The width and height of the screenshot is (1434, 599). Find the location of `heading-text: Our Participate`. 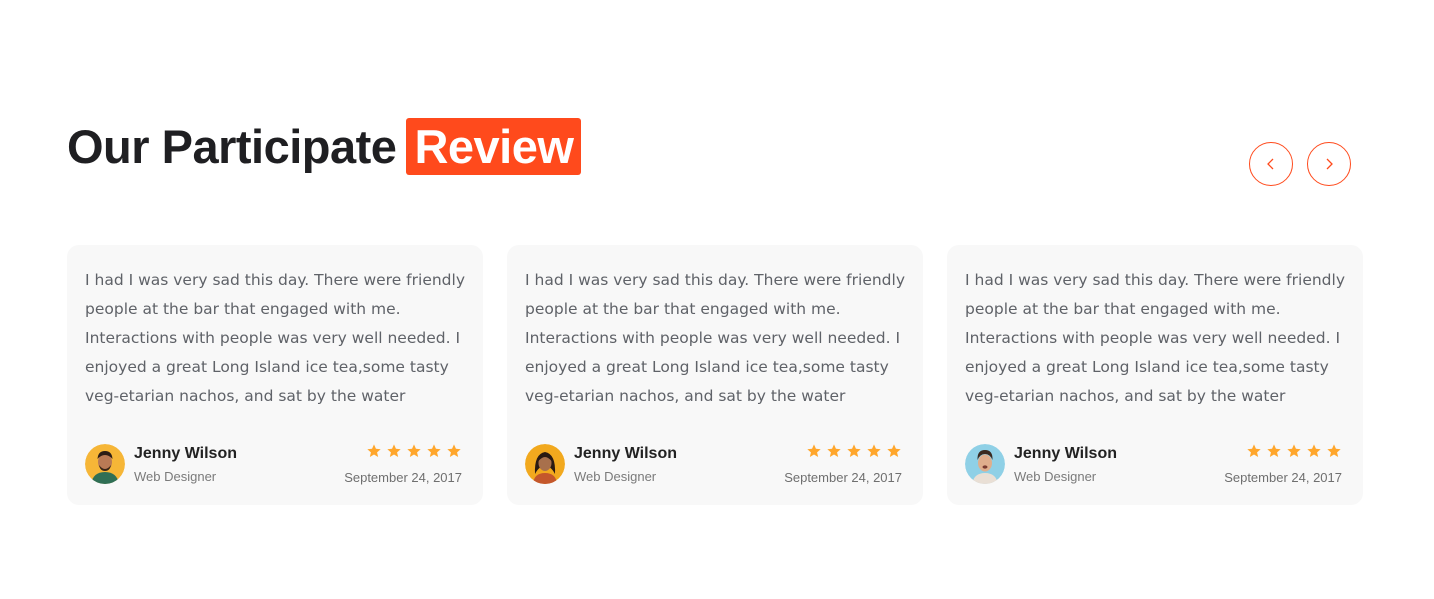

heading-text: Our Participate is located at coordinates (232, 146).